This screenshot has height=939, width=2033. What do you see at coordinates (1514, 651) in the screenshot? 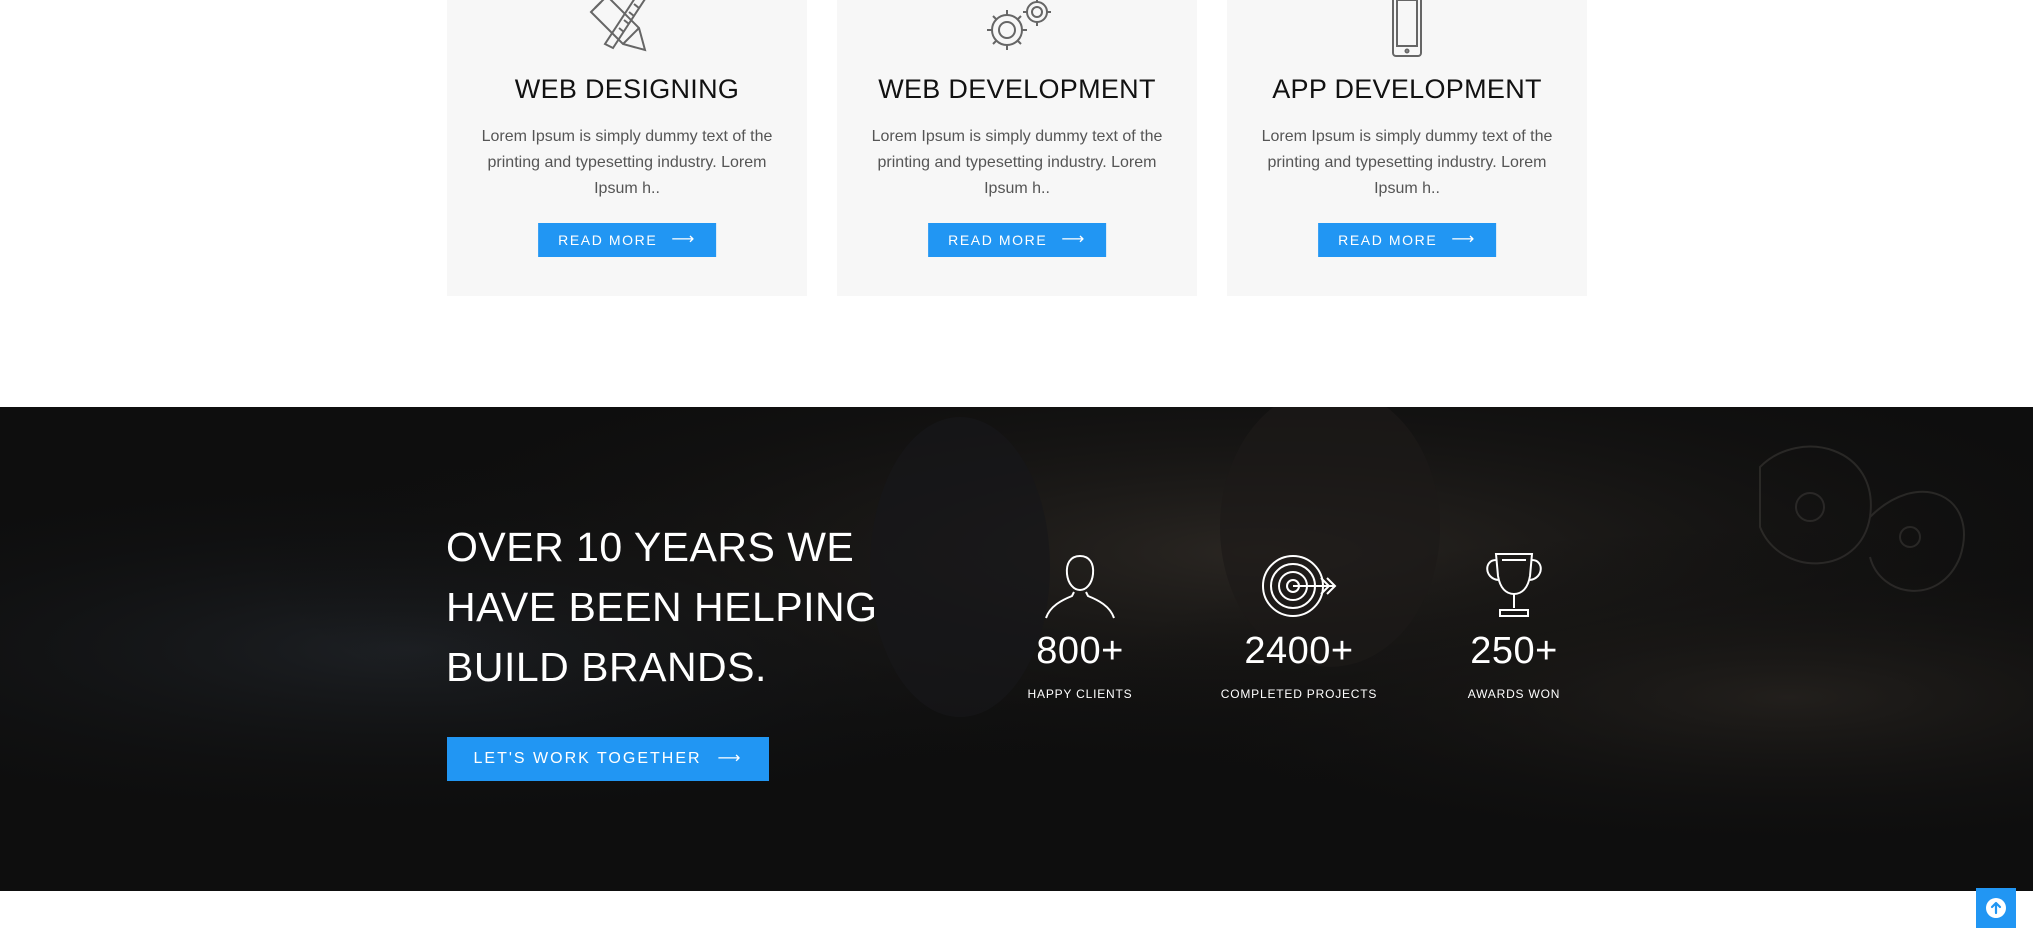
I see `stat-value: 250+` at bounding box center [1514, 651].